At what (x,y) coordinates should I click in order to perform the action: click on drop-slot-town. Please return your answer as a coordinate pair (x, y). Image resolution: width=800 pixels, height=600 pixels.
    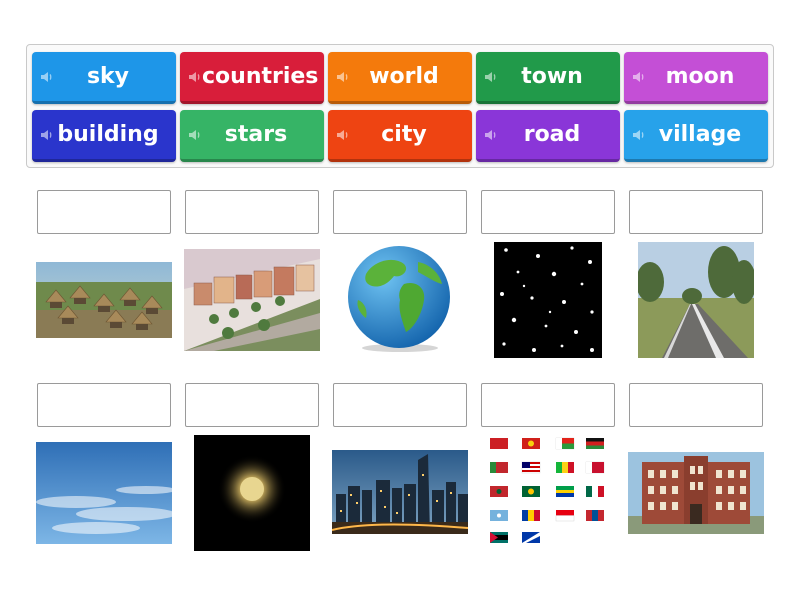
    Looking at the image, I should click on (252, 212).